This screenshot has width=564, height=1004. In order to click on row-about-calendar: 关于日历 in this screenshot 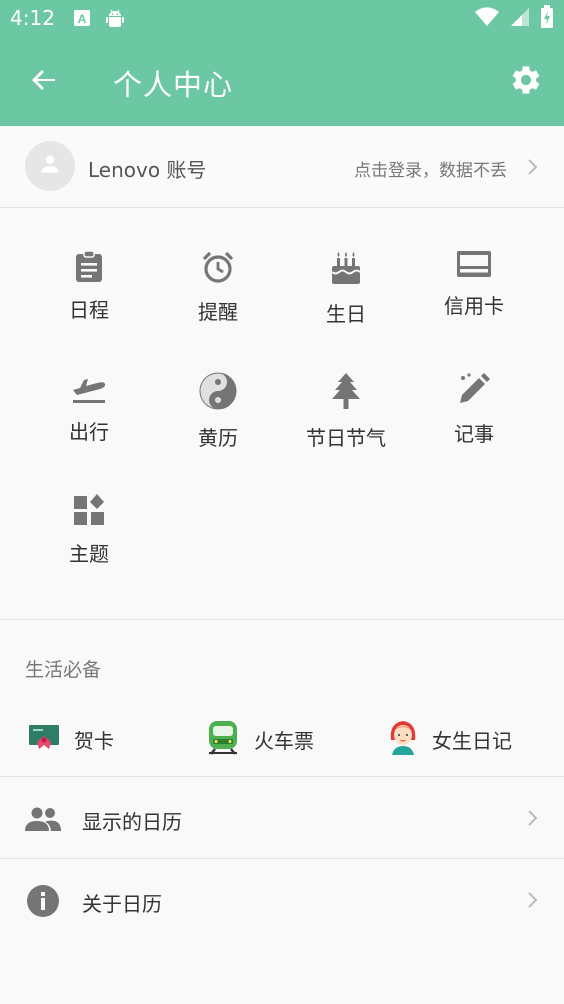, I will do `click(282, 899)`.